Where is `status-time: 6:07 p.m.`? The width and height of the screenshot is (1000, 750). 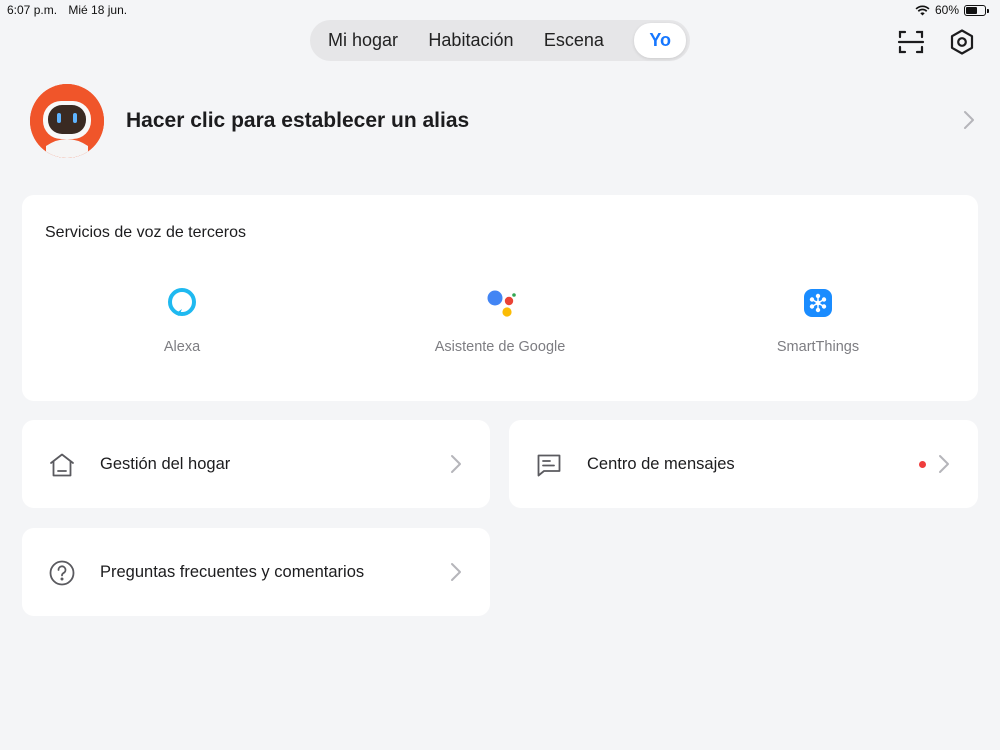
status-time: 6:07 p.m. is located at coordinates (32, 10).